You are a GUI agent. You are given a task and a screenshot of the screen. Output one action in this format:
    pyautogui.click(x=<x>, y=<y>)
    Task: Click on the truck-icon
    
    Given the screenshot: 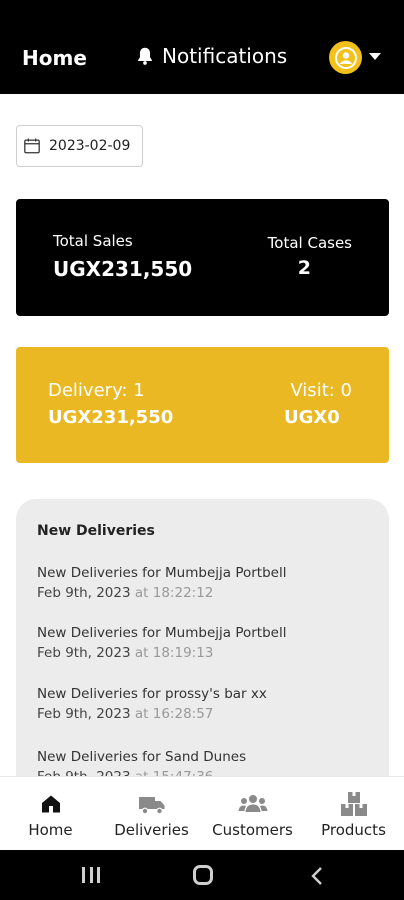 What is the action you would take?
    pyautogui.click(x=151, y=806)
    